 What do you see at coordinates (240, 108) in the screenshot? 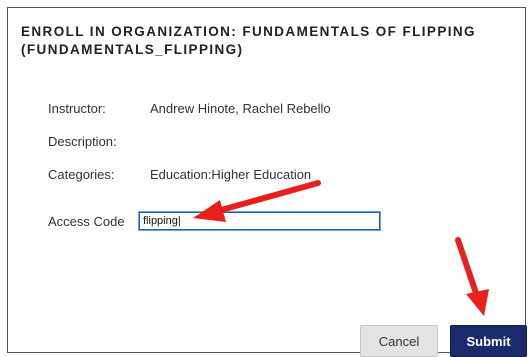
I see `instructor-value: Andrew Hinote, Rachel Rebello` at bounding box center [240, 108].